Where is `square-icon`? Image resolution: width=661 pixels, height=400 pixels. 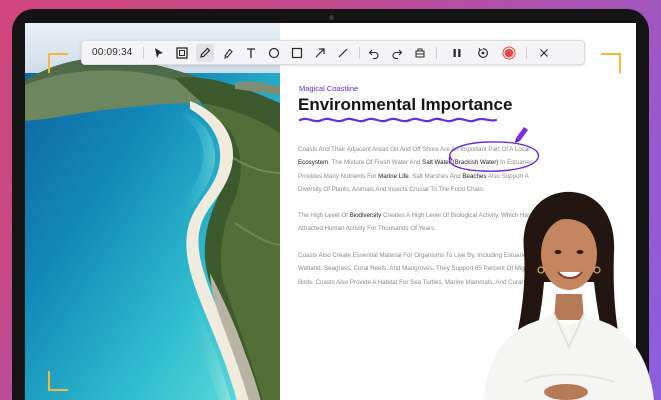 square-icon is located at coordinates (297, 53).